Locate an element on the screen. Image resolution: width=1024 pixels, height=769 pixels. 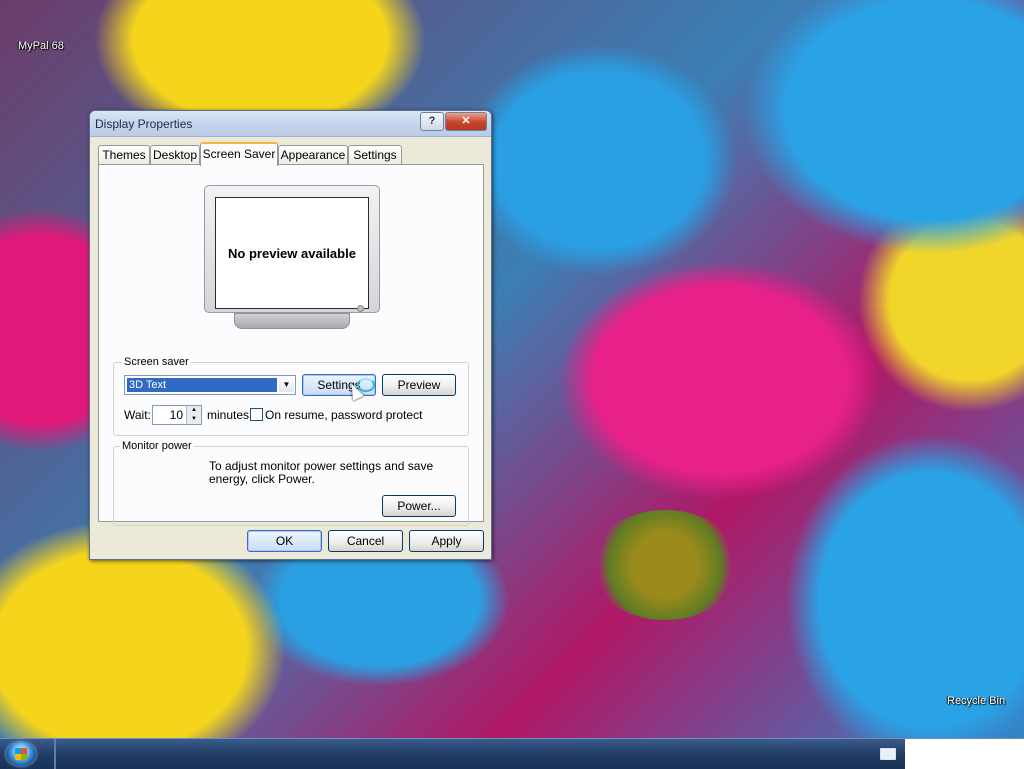
cancel-button: Cancel is located at coordinates (365, 541).